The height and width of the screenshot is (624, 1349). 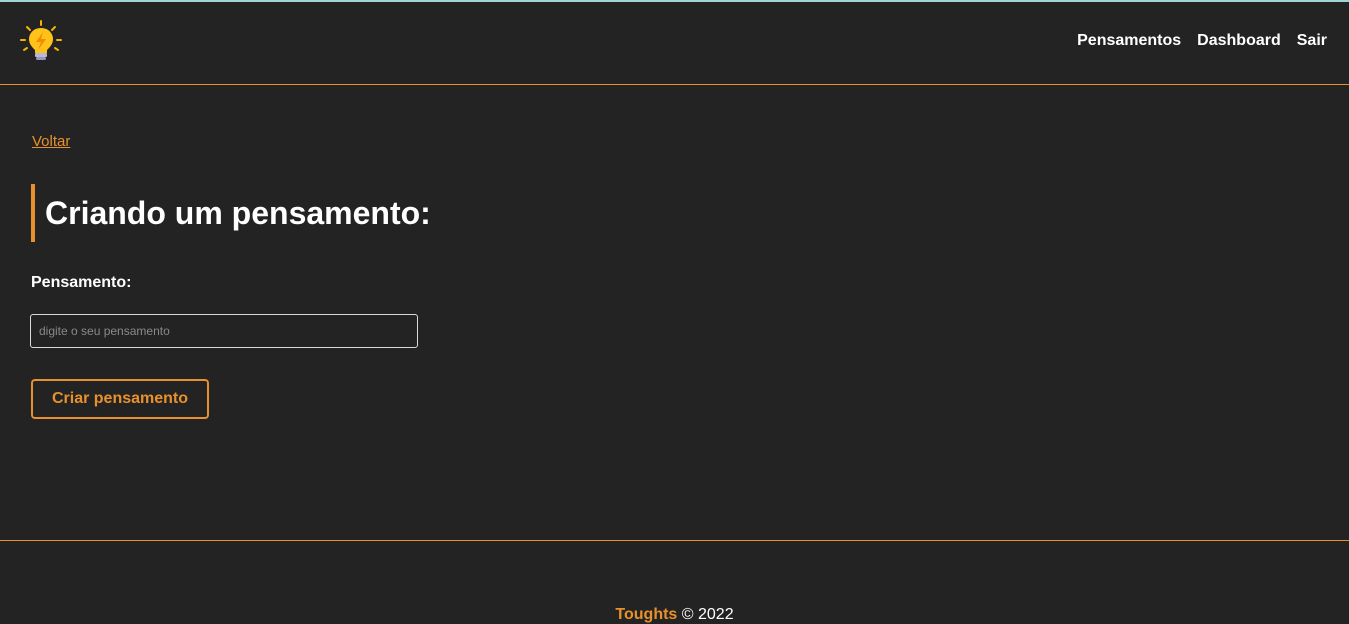 What do you see at coordinates (224, 331) in the screenshot?
I see `thought-input` at bounding box center [224, 331].